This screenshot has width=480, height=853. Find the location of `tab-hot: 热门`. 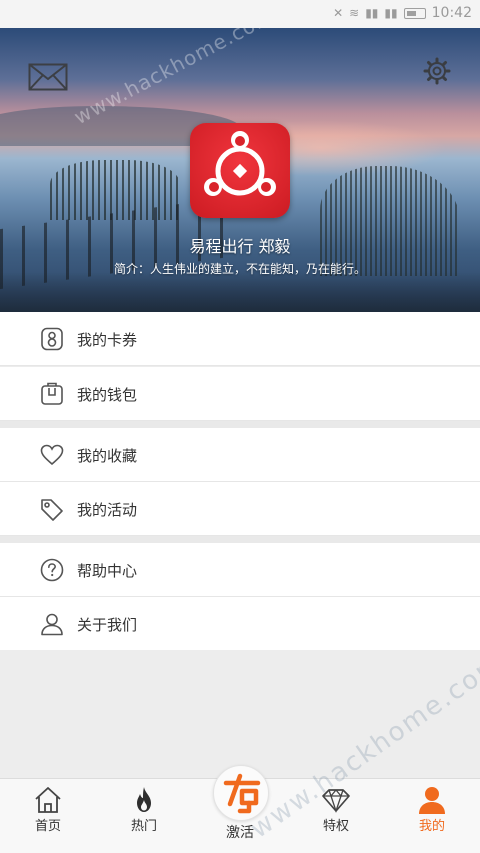

tab-hot: 热门 is located at coordinates (144, 816).